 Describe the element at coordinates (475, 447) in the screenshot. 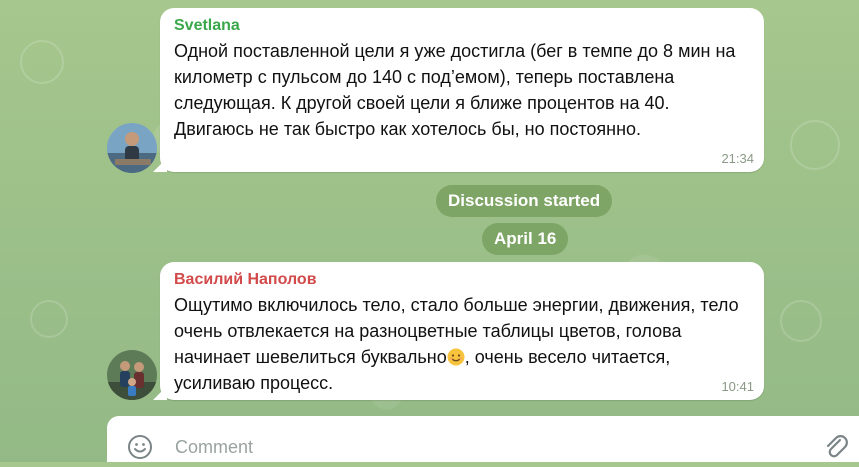

I see `comment-input` at that location.